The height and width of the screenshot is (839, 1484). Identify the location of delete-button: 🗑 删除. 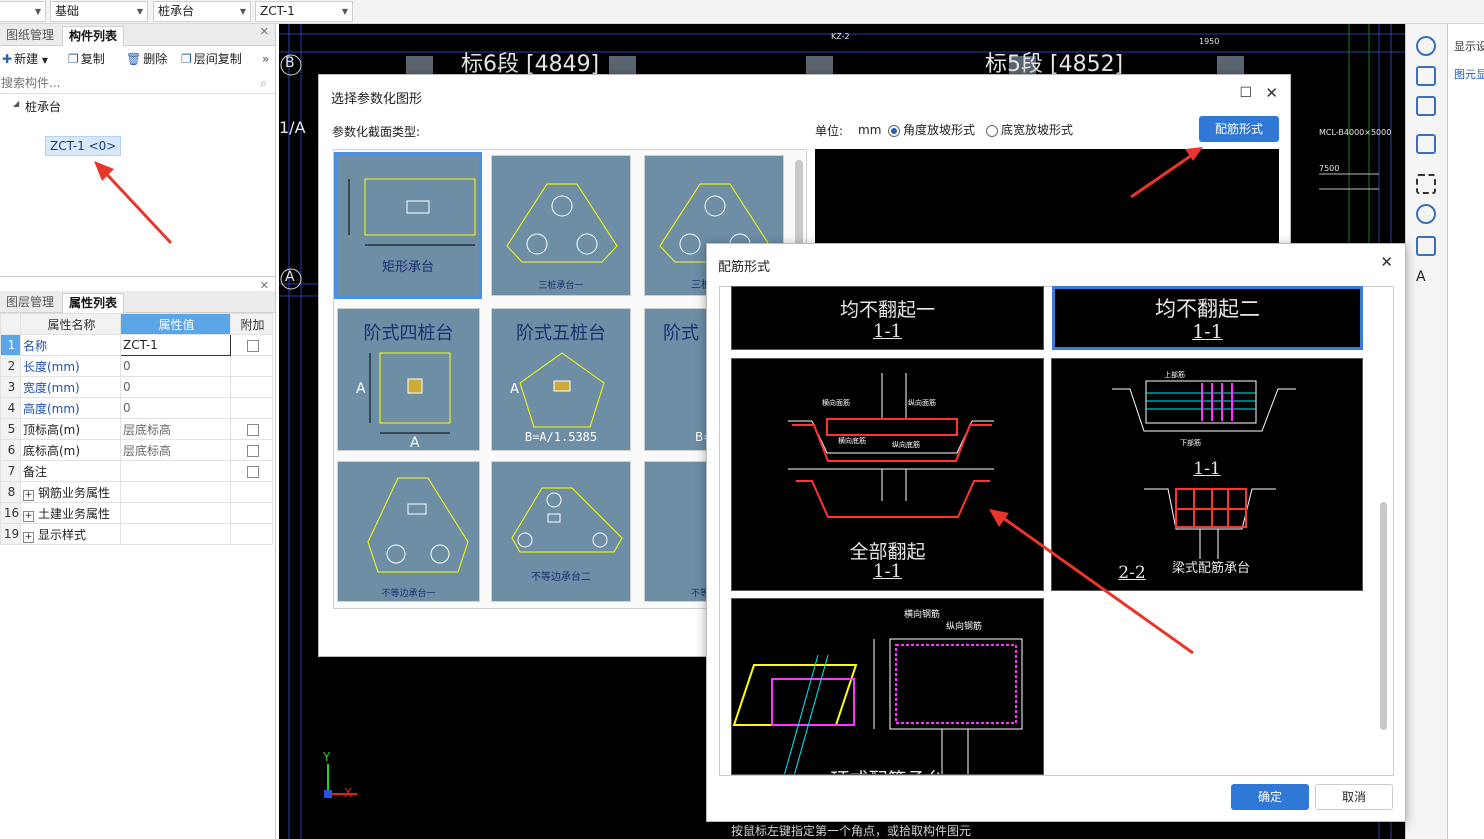
(146, 59).